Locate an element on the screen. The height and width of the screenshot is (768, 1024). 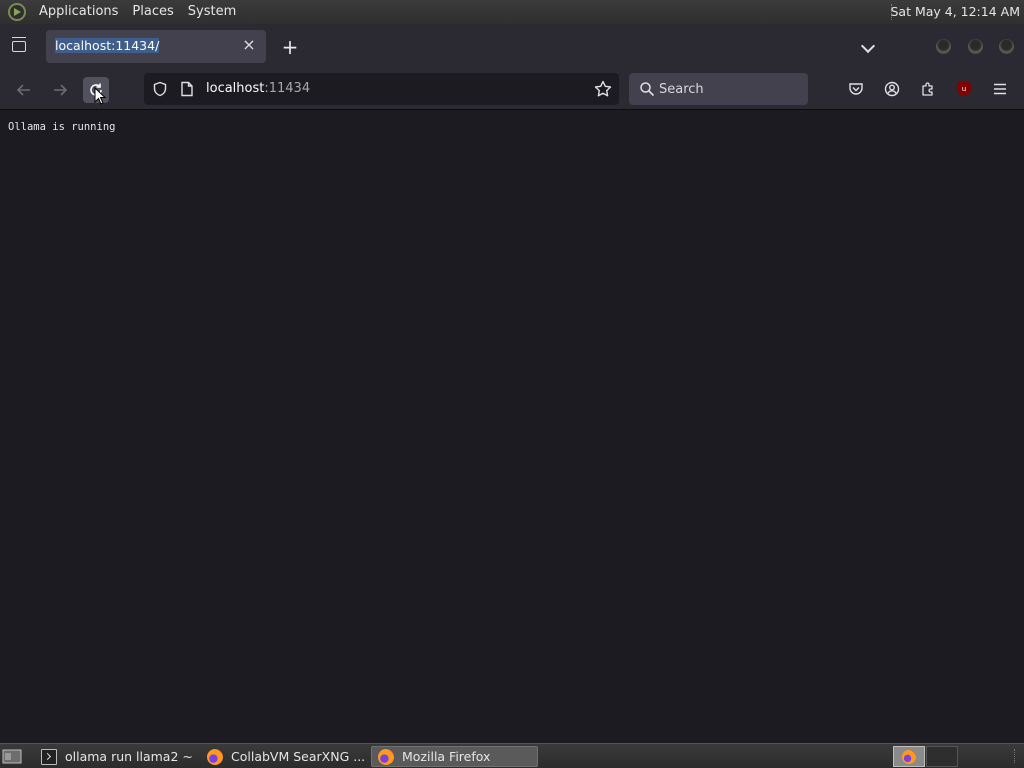
back-button is located at coordinates (24, 90).